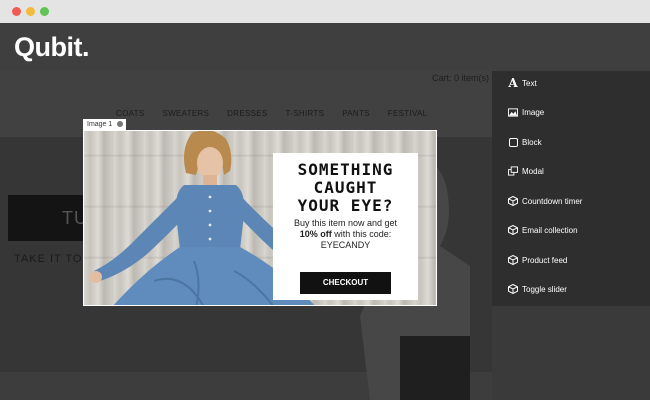 The width and height of the screenshot is (650, 400). I want to click on nav-coats: COATS, so click(130, 113).